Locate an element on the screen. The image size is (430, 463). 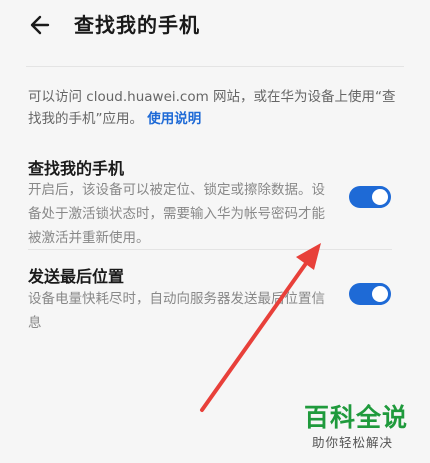
find-my-phone-toggle is located at coordinates (370, 197).